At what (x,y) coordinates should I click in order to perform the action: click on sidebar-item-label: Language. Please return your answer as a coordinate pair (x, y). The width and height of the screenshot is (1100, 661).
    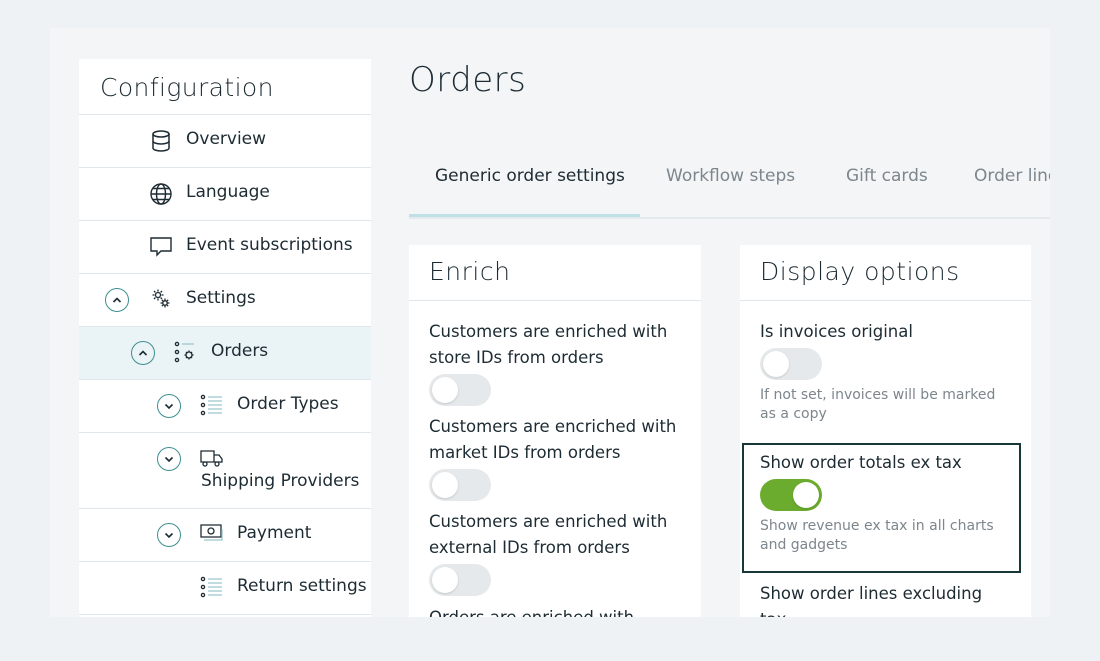
    Looking at the image, I should click on (228, 192).